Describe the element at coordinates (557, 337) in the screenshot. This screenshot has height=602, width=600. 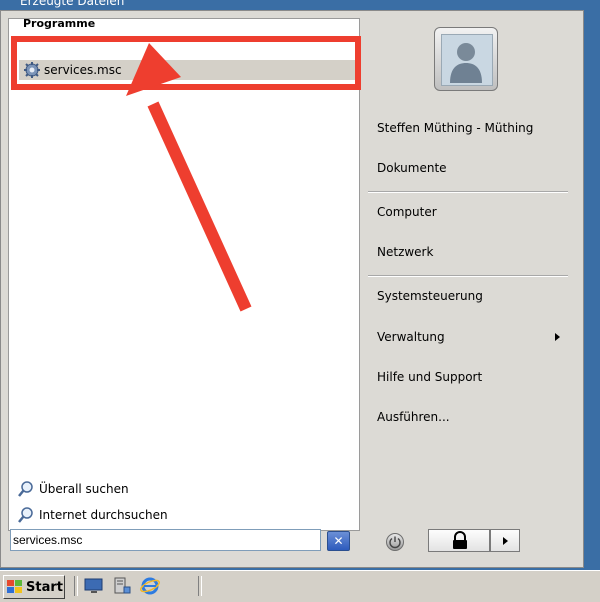
I see `chevron-right-icon` at that location.